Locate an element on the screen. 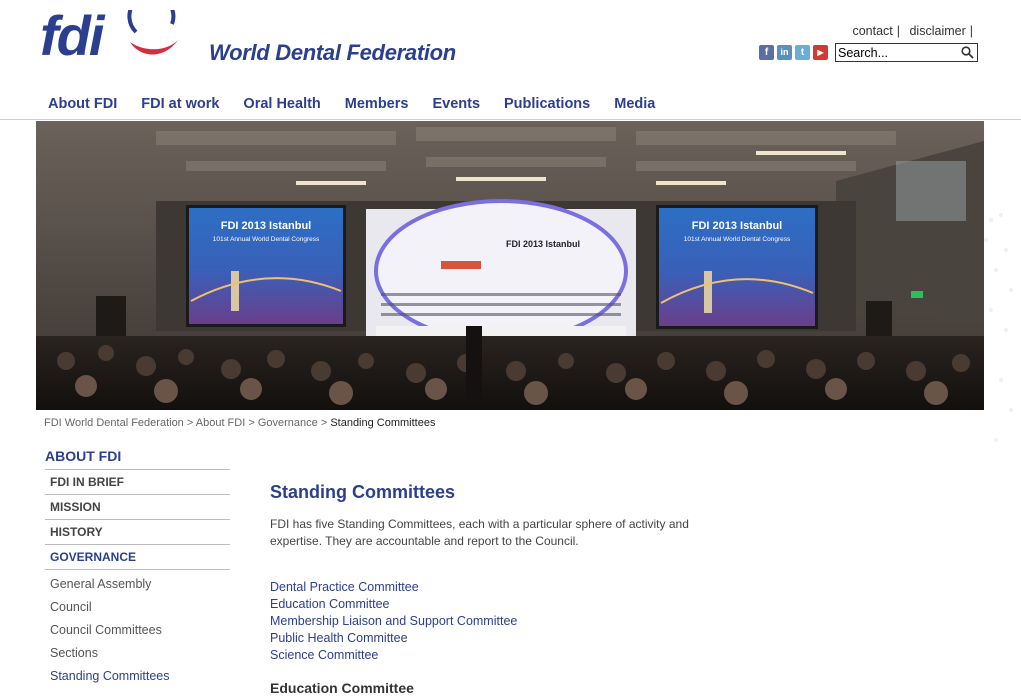 The image size is (1021, 696). sidebar-menu: FDI IN BRIEF MISSION HISTORY GOVERNANCE is located at coordinates (137, 520).